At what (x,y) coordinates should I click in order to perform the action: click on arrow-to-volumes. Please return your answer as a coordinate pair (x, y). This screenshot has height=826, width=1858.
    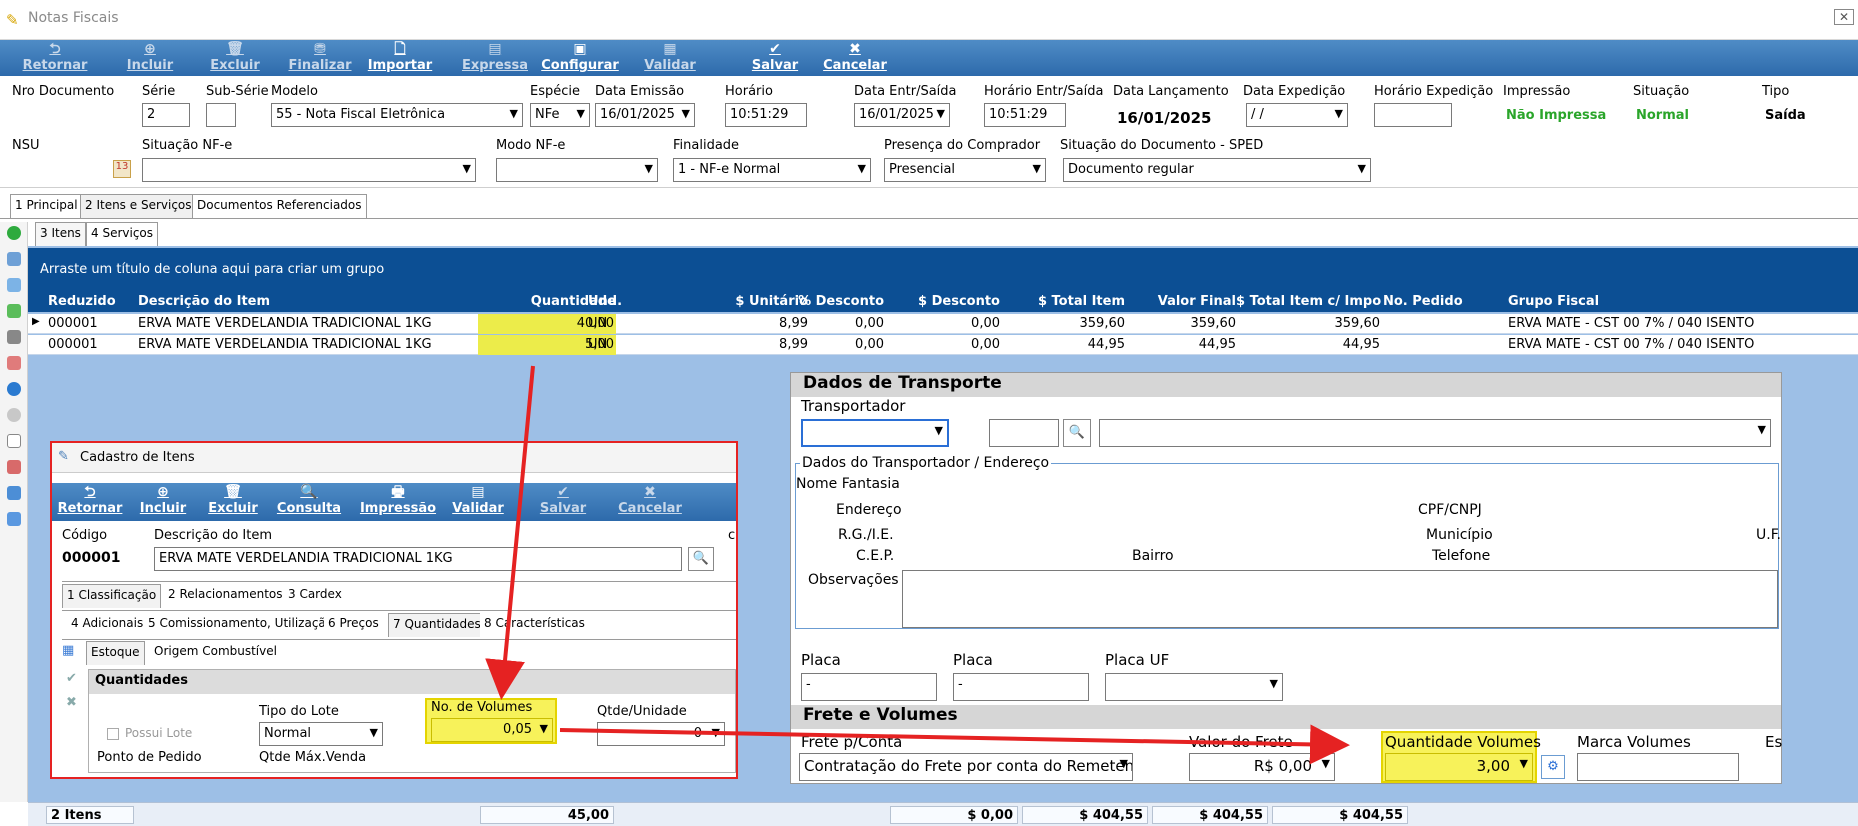
    Looking at the image, I should click on (510, 532).